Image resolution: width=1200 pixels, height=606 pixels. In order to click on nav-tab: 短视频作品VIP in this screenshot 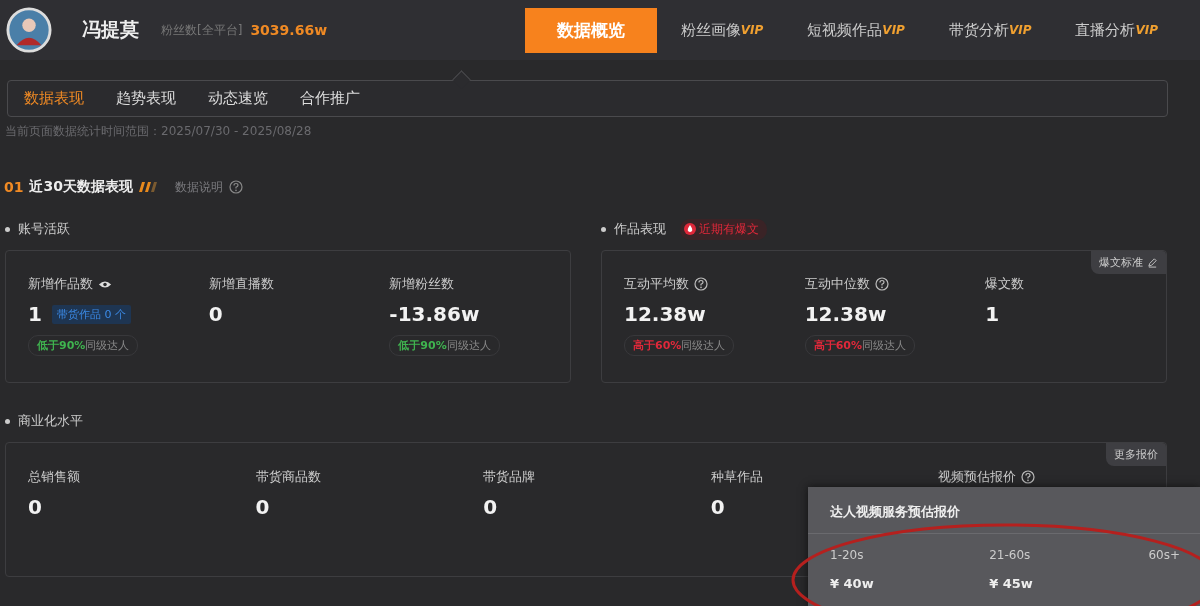, I will do `click(856, 30)`.